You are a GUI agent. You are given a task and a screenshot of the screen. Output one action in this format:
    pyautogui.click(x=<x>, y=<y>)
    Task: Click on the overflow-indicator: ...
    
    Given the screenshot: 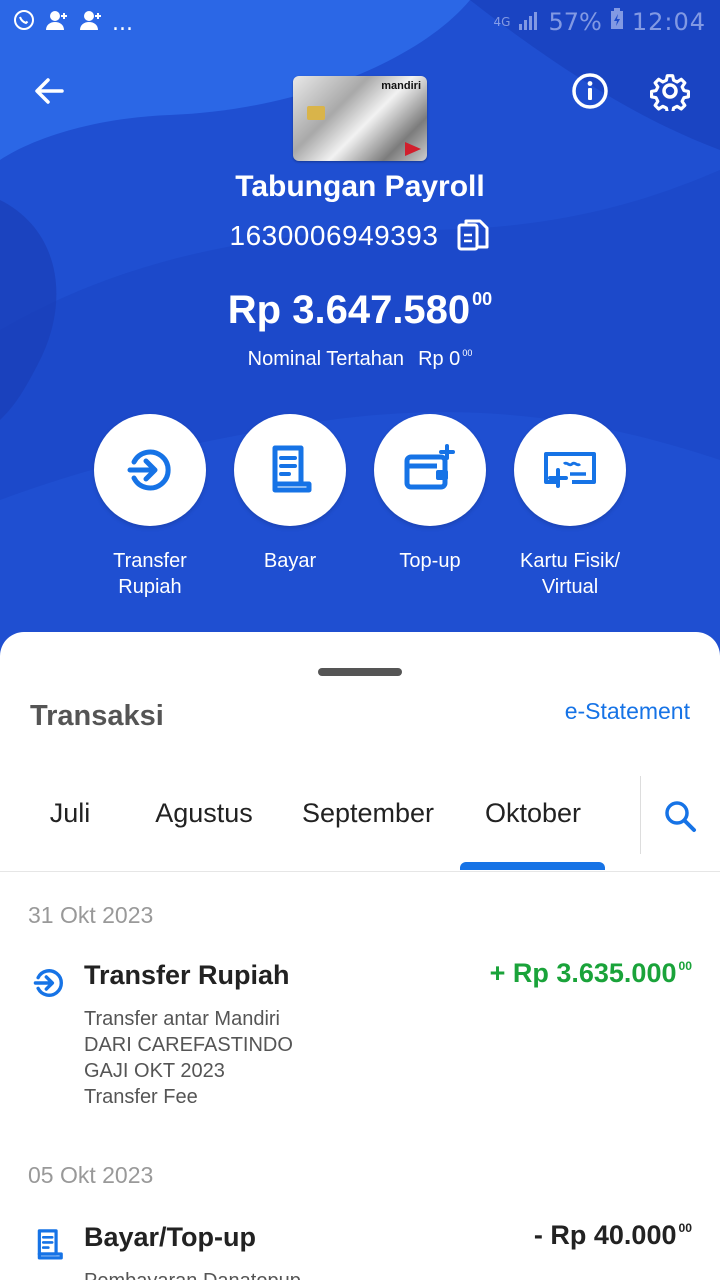 What is the action you would take?
    pyautogui.click(x=122, y=23)
    